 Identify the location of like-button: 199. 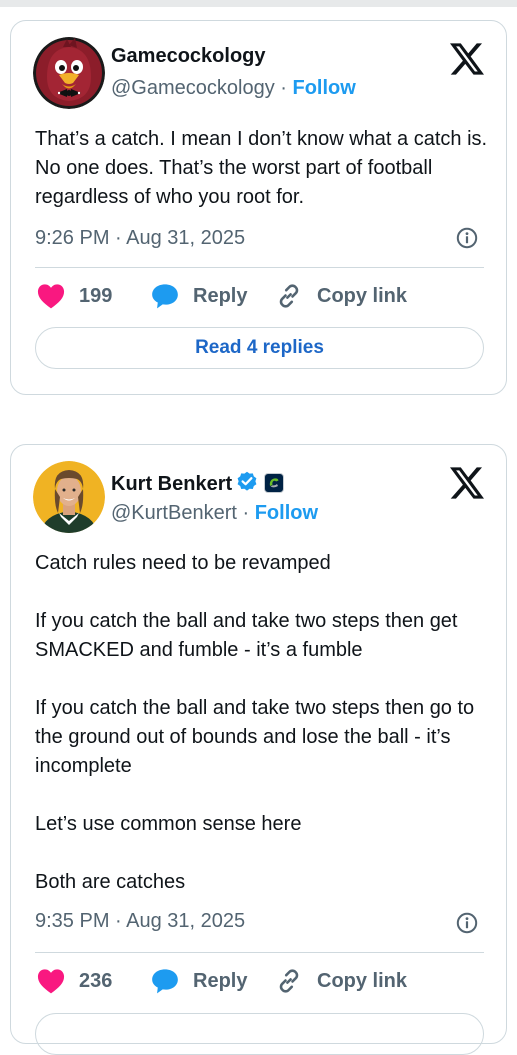
(74, 296).